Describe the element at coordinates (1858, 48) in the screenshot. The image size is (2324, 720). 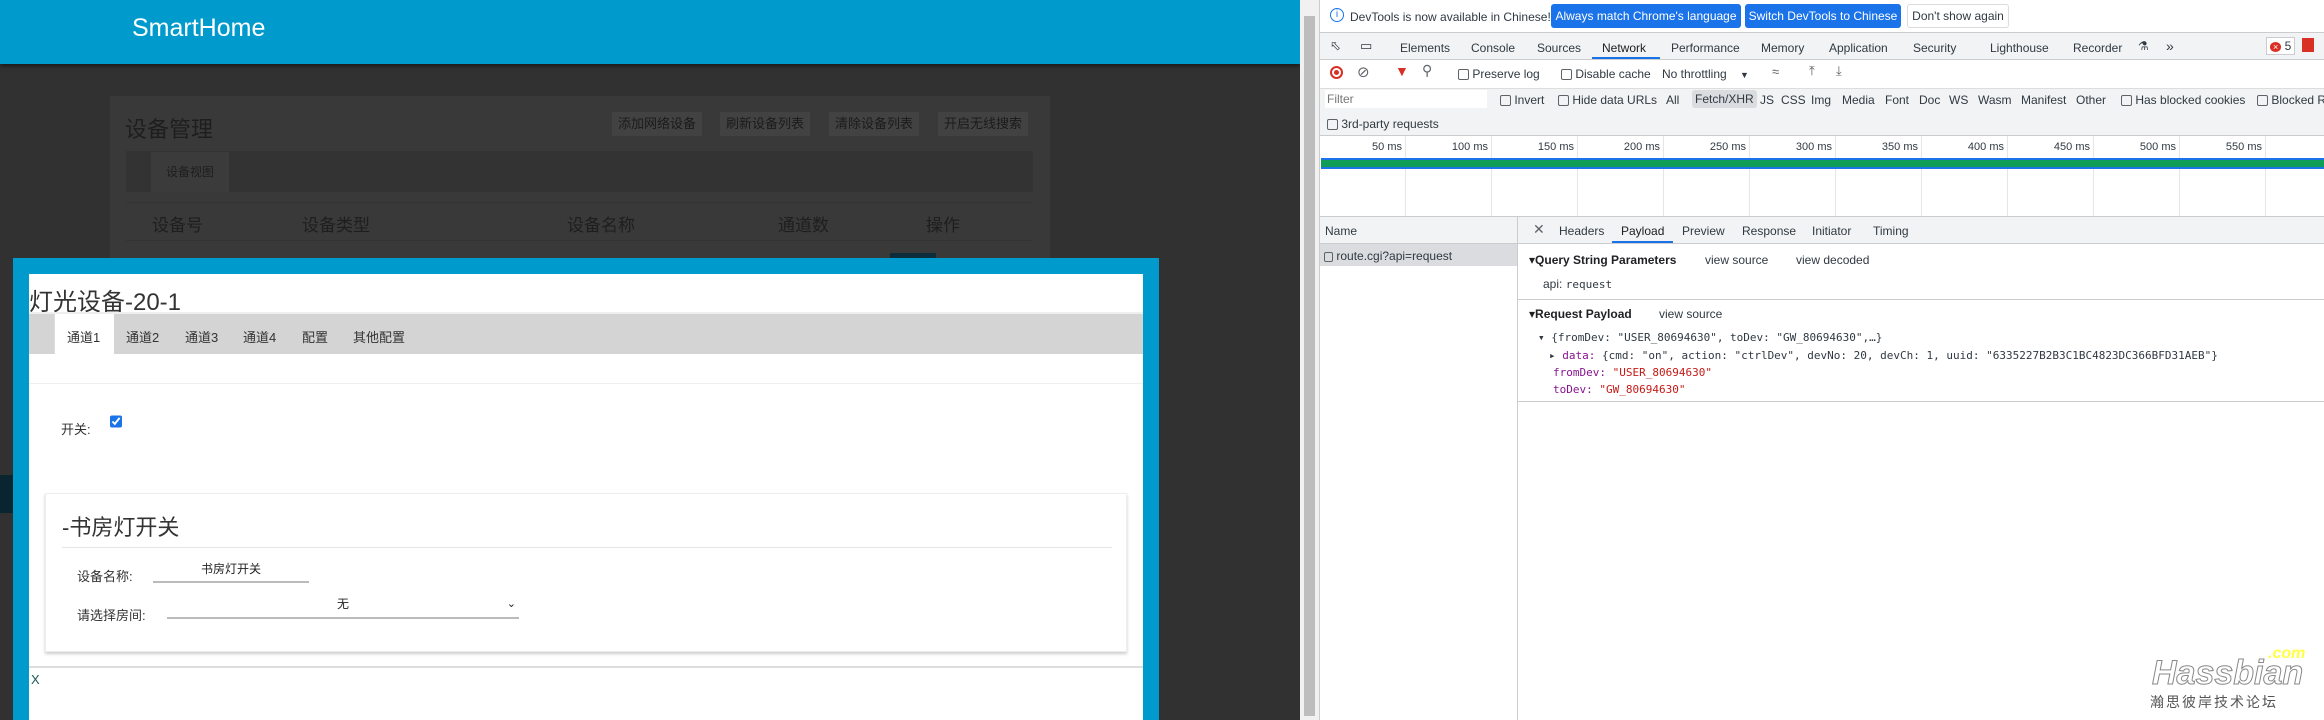
I see `tab-application: Application` at that location.